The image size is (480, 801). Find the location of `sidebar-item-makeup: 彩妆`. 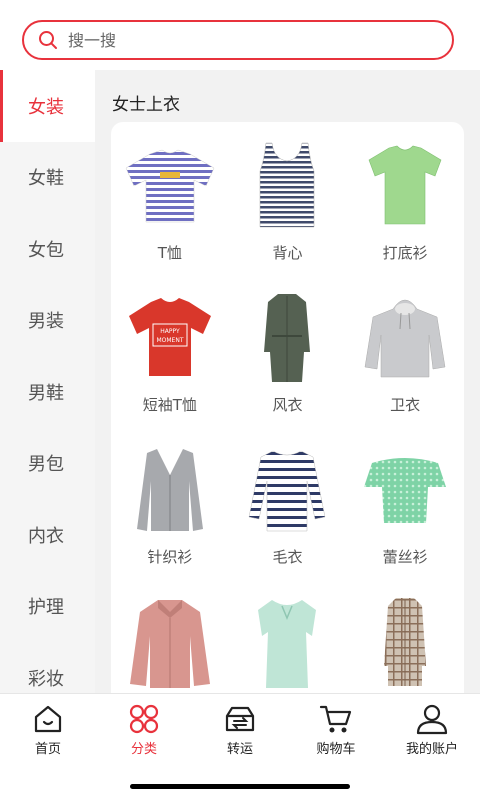

sidebar-item-makeup: 彩妆 is located at coordinates (47, 667).